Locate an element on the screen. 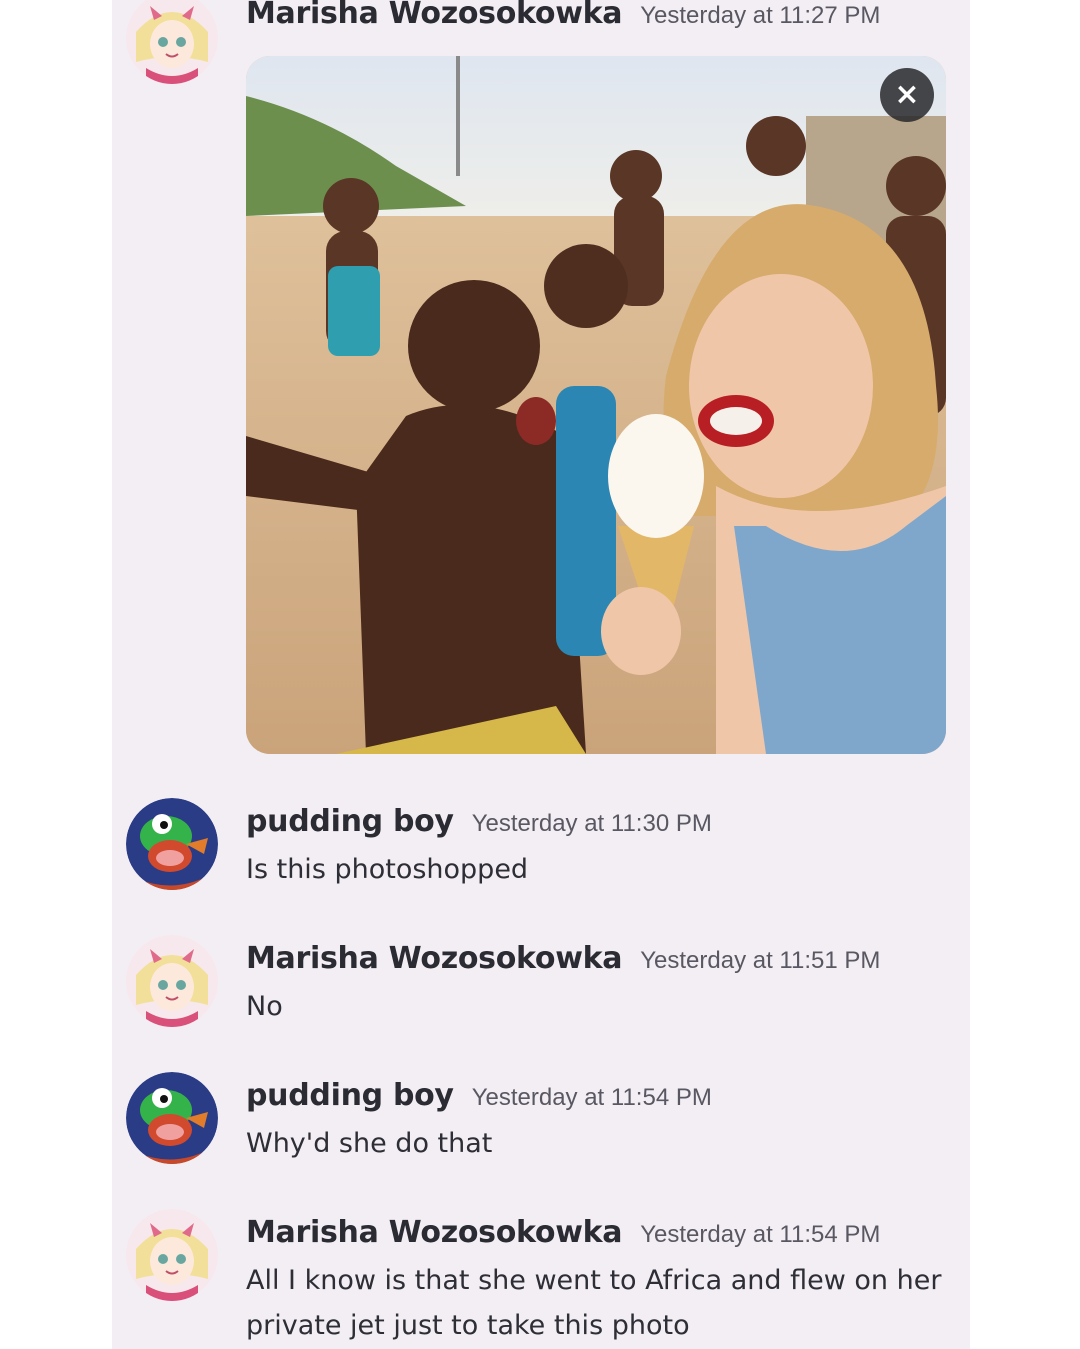 The image size is (1080, 1349). timestamp: Yesterday at 11:30 PM is located at coordinates (591, 823).